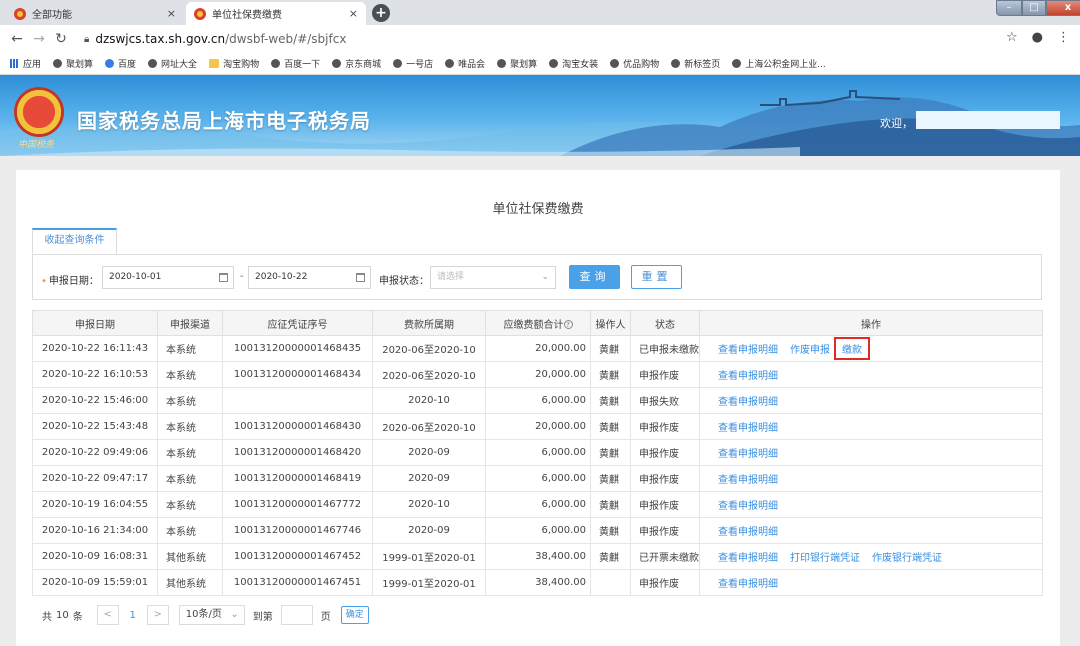  What do you see at coordinates (224, 121) in the screenshot?
I see `site-title: 国家税务总局上海市电子税务局` at bounding box center [224, 121].